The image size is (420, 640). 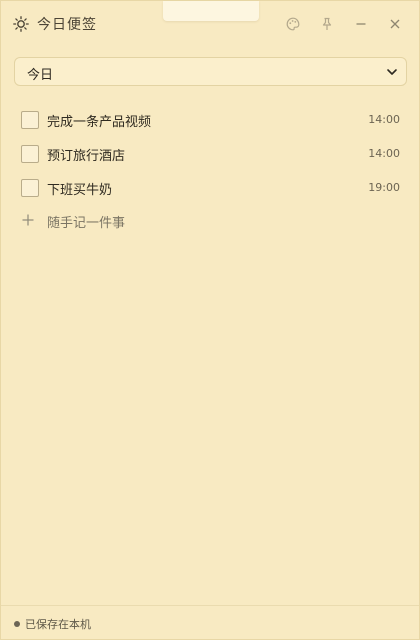 I want to click on minimize-button, so click(x=361, y=24).